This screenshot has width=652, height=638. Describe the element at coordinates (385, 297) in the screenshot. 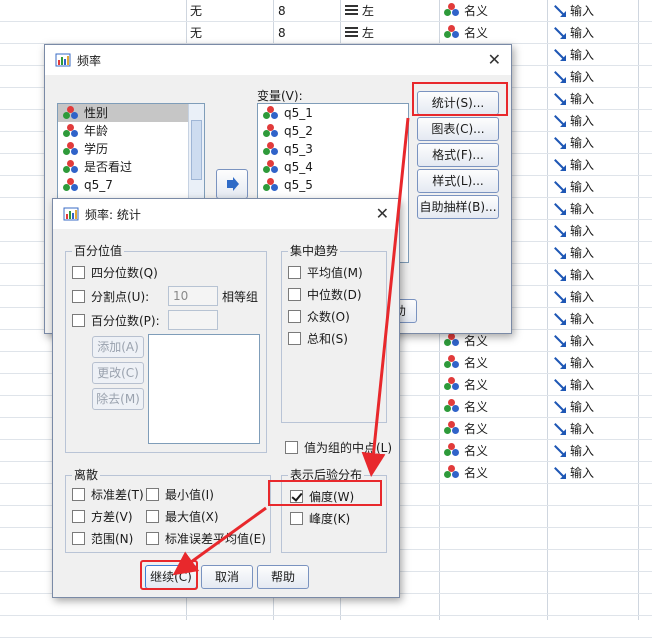

I see `arrow-to-skewness` at that location.